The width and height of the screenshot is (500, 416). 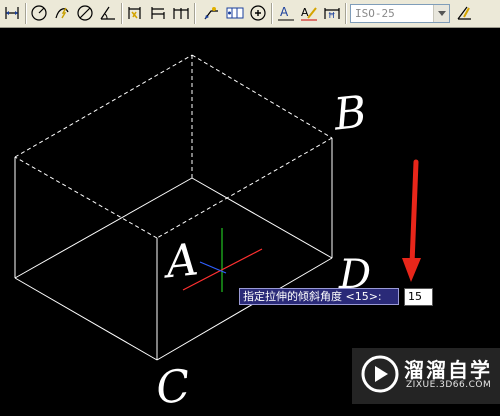 I want to click on dimension-toolbar: A A Ħ ISO-25, so click(x=250, y=14).